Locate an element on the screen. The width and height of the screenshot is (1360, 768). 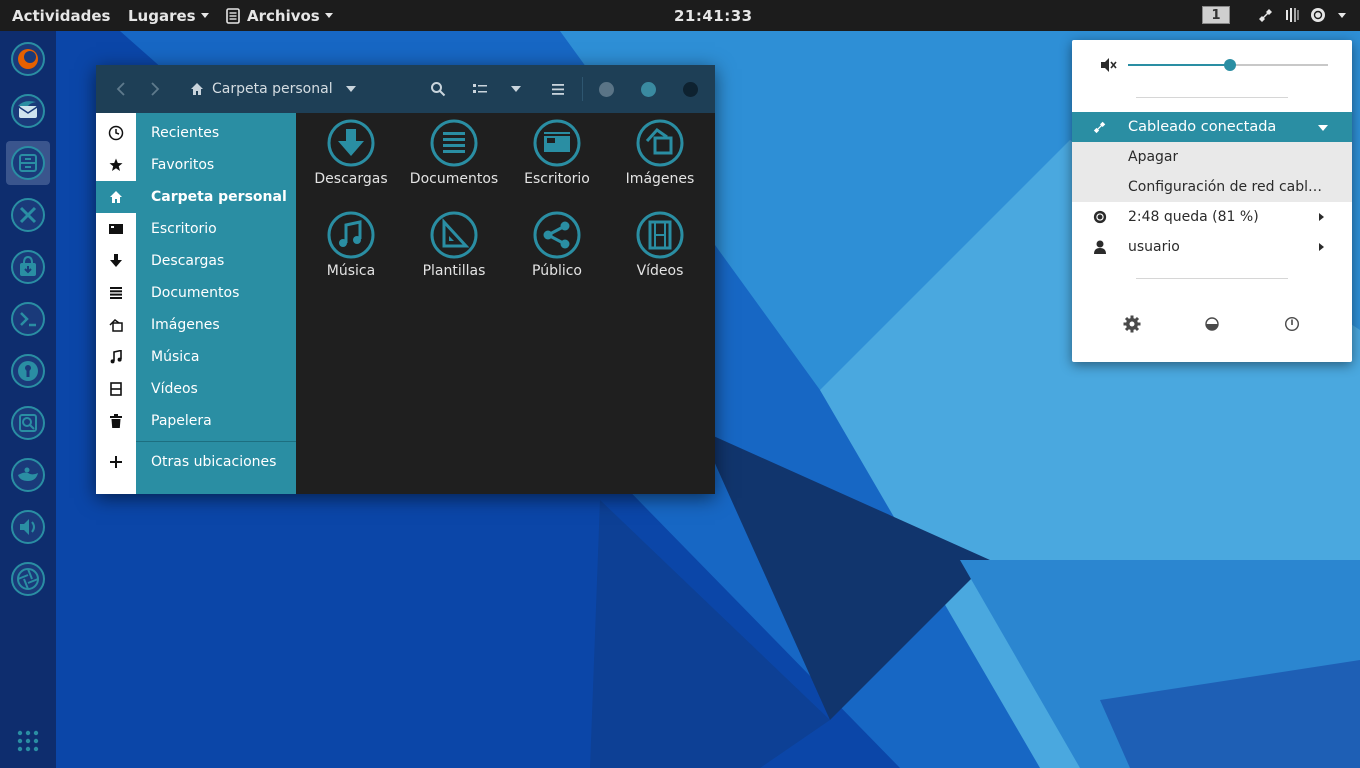
dock-sound is located at coordinates (28, 527).